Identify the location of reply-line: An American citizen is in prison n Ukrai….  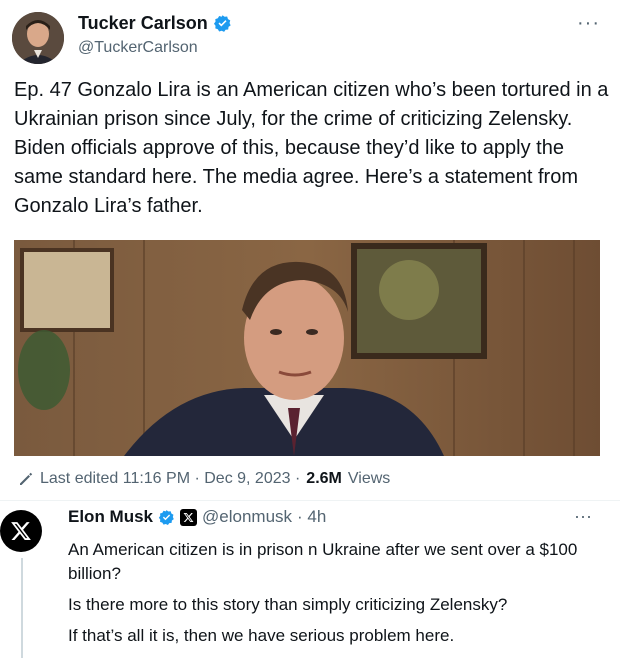
(323, 561).